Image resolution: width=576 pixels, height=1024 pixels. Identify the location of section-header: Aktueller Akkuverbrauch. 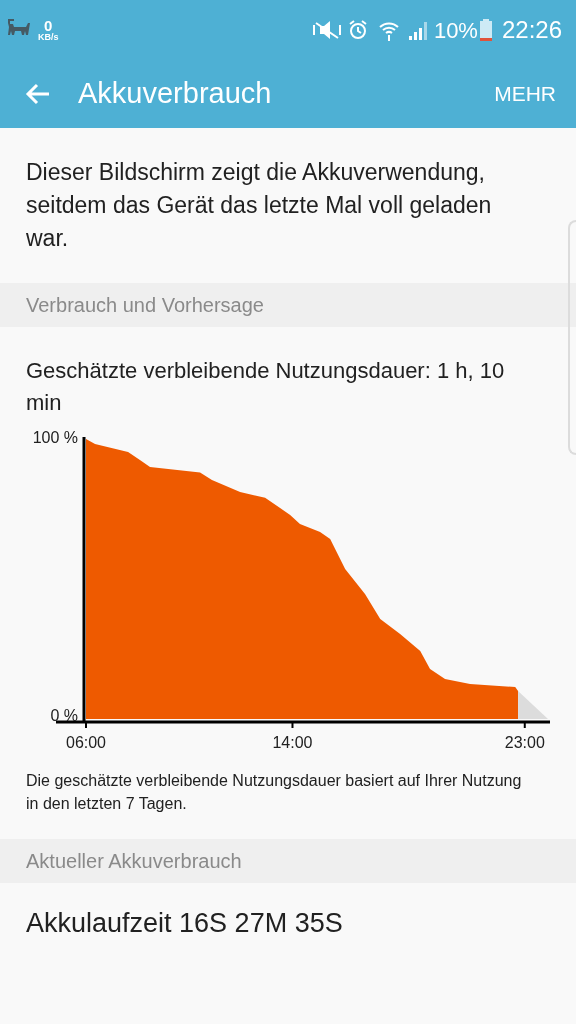
(288, 861).